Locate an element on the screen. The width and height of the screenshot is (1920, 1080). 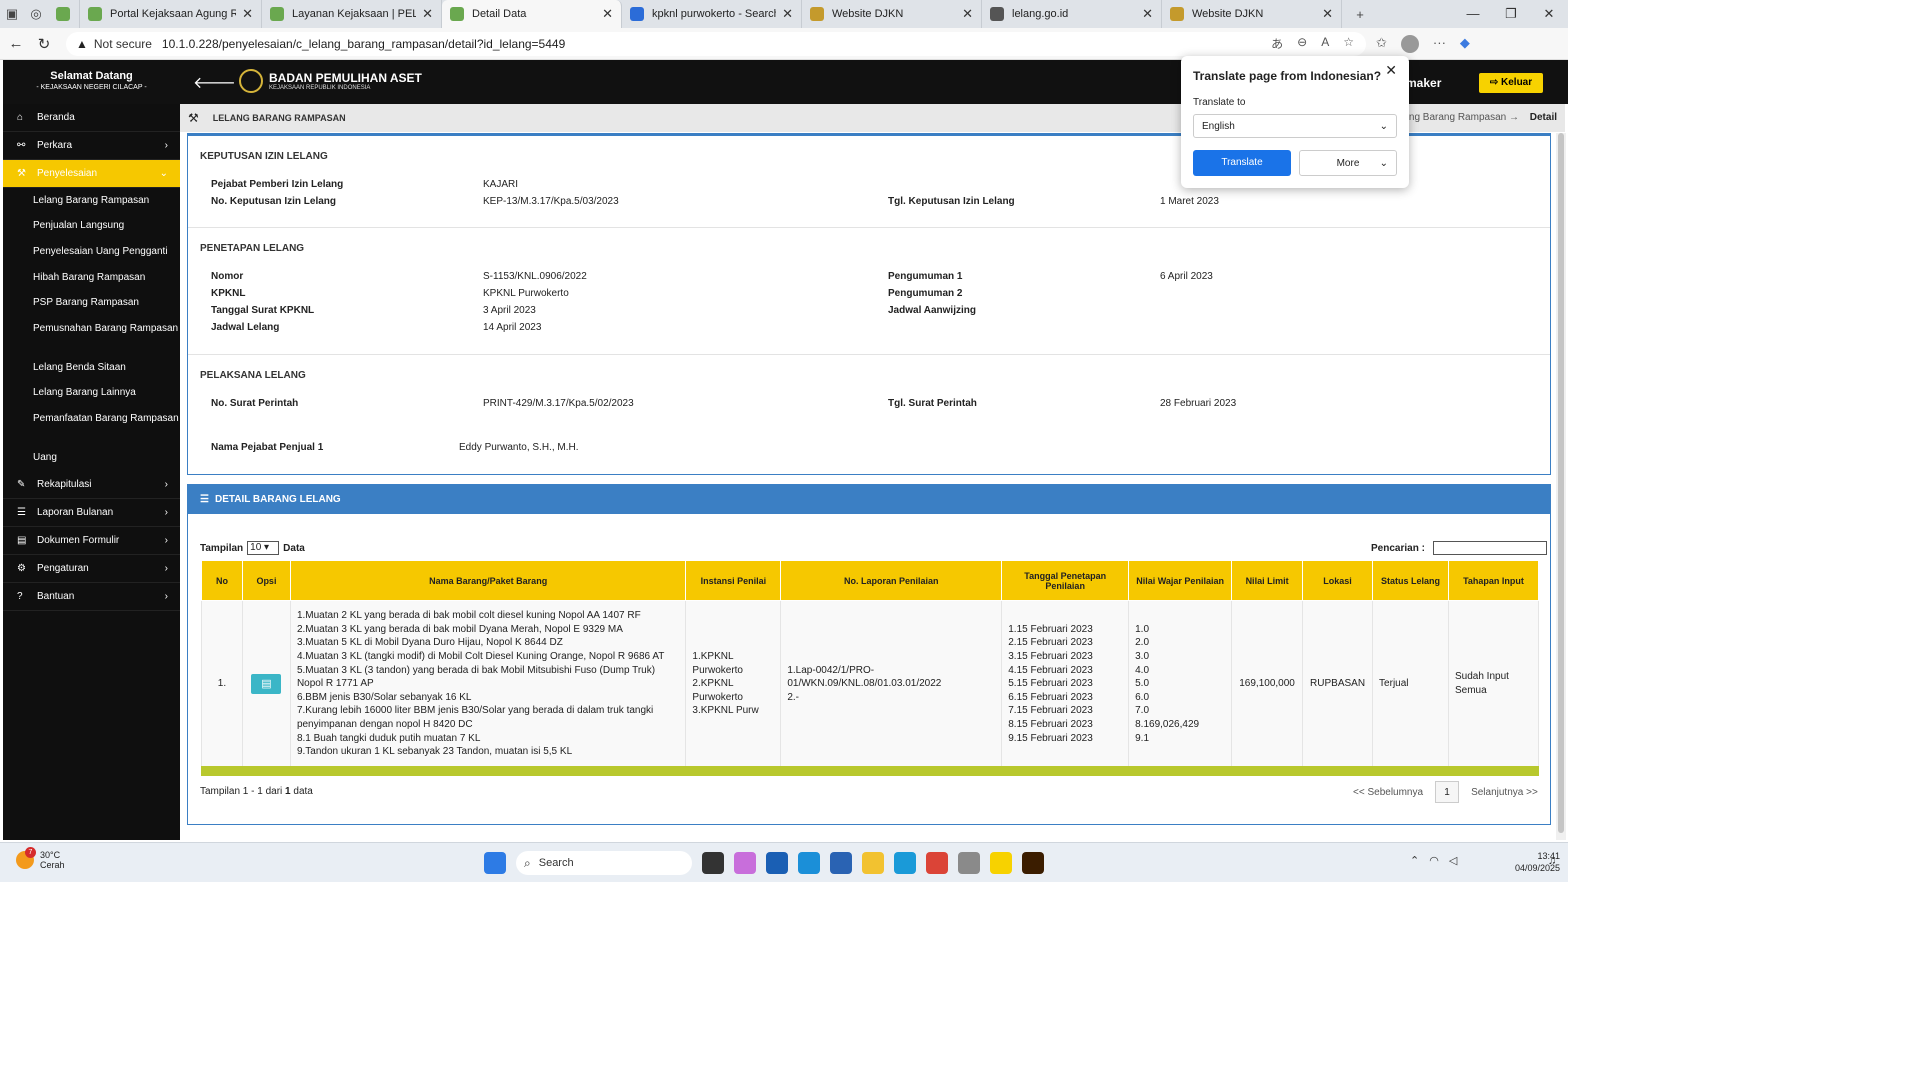
edge-icon is located at coordinates (809, 863).